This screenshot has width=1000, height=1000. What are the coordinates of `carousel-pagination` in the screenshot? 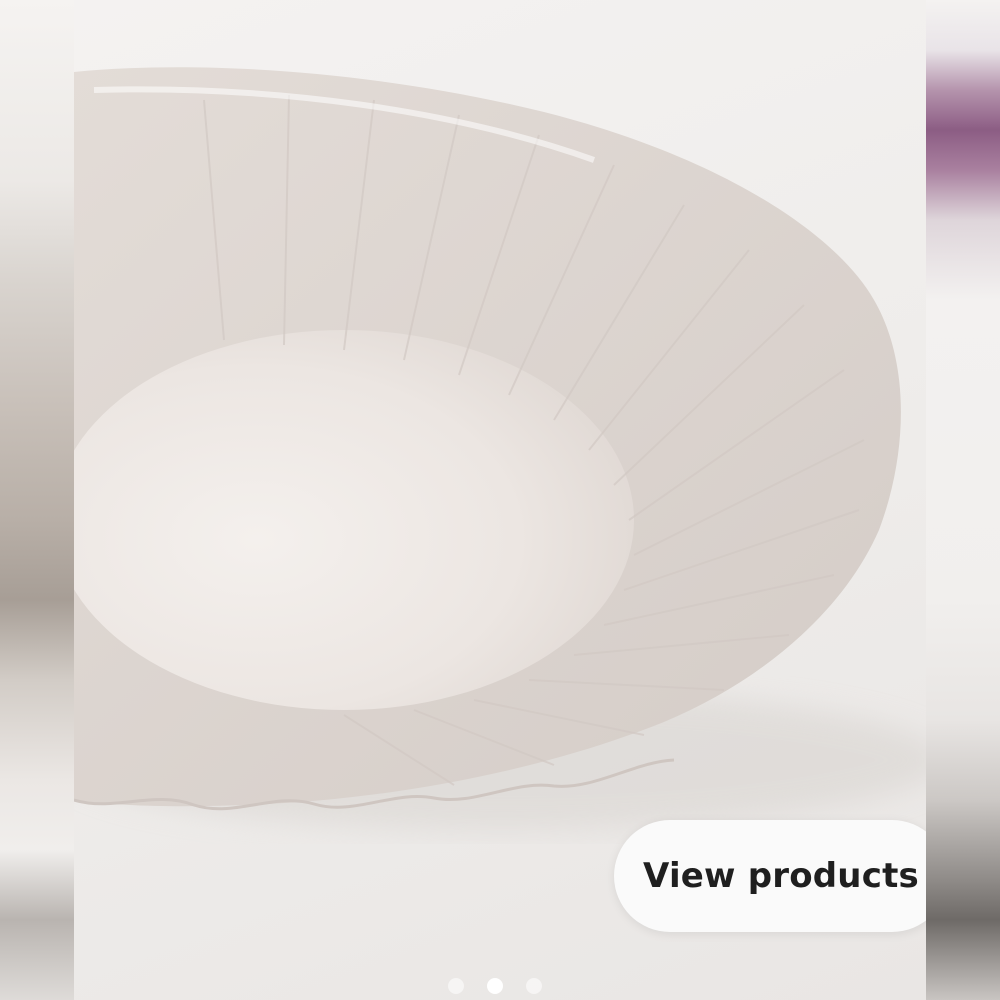 It's located at (495, 986).